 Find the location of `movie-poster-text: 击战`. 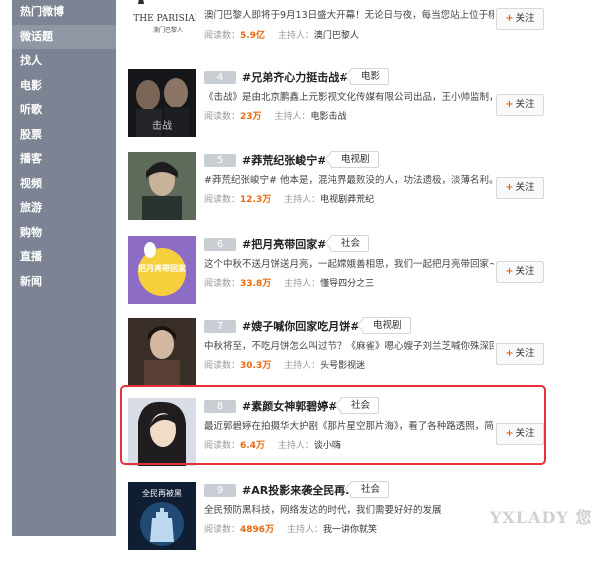

movie-poster-text: 击战 is located at coordinates (162, 126).